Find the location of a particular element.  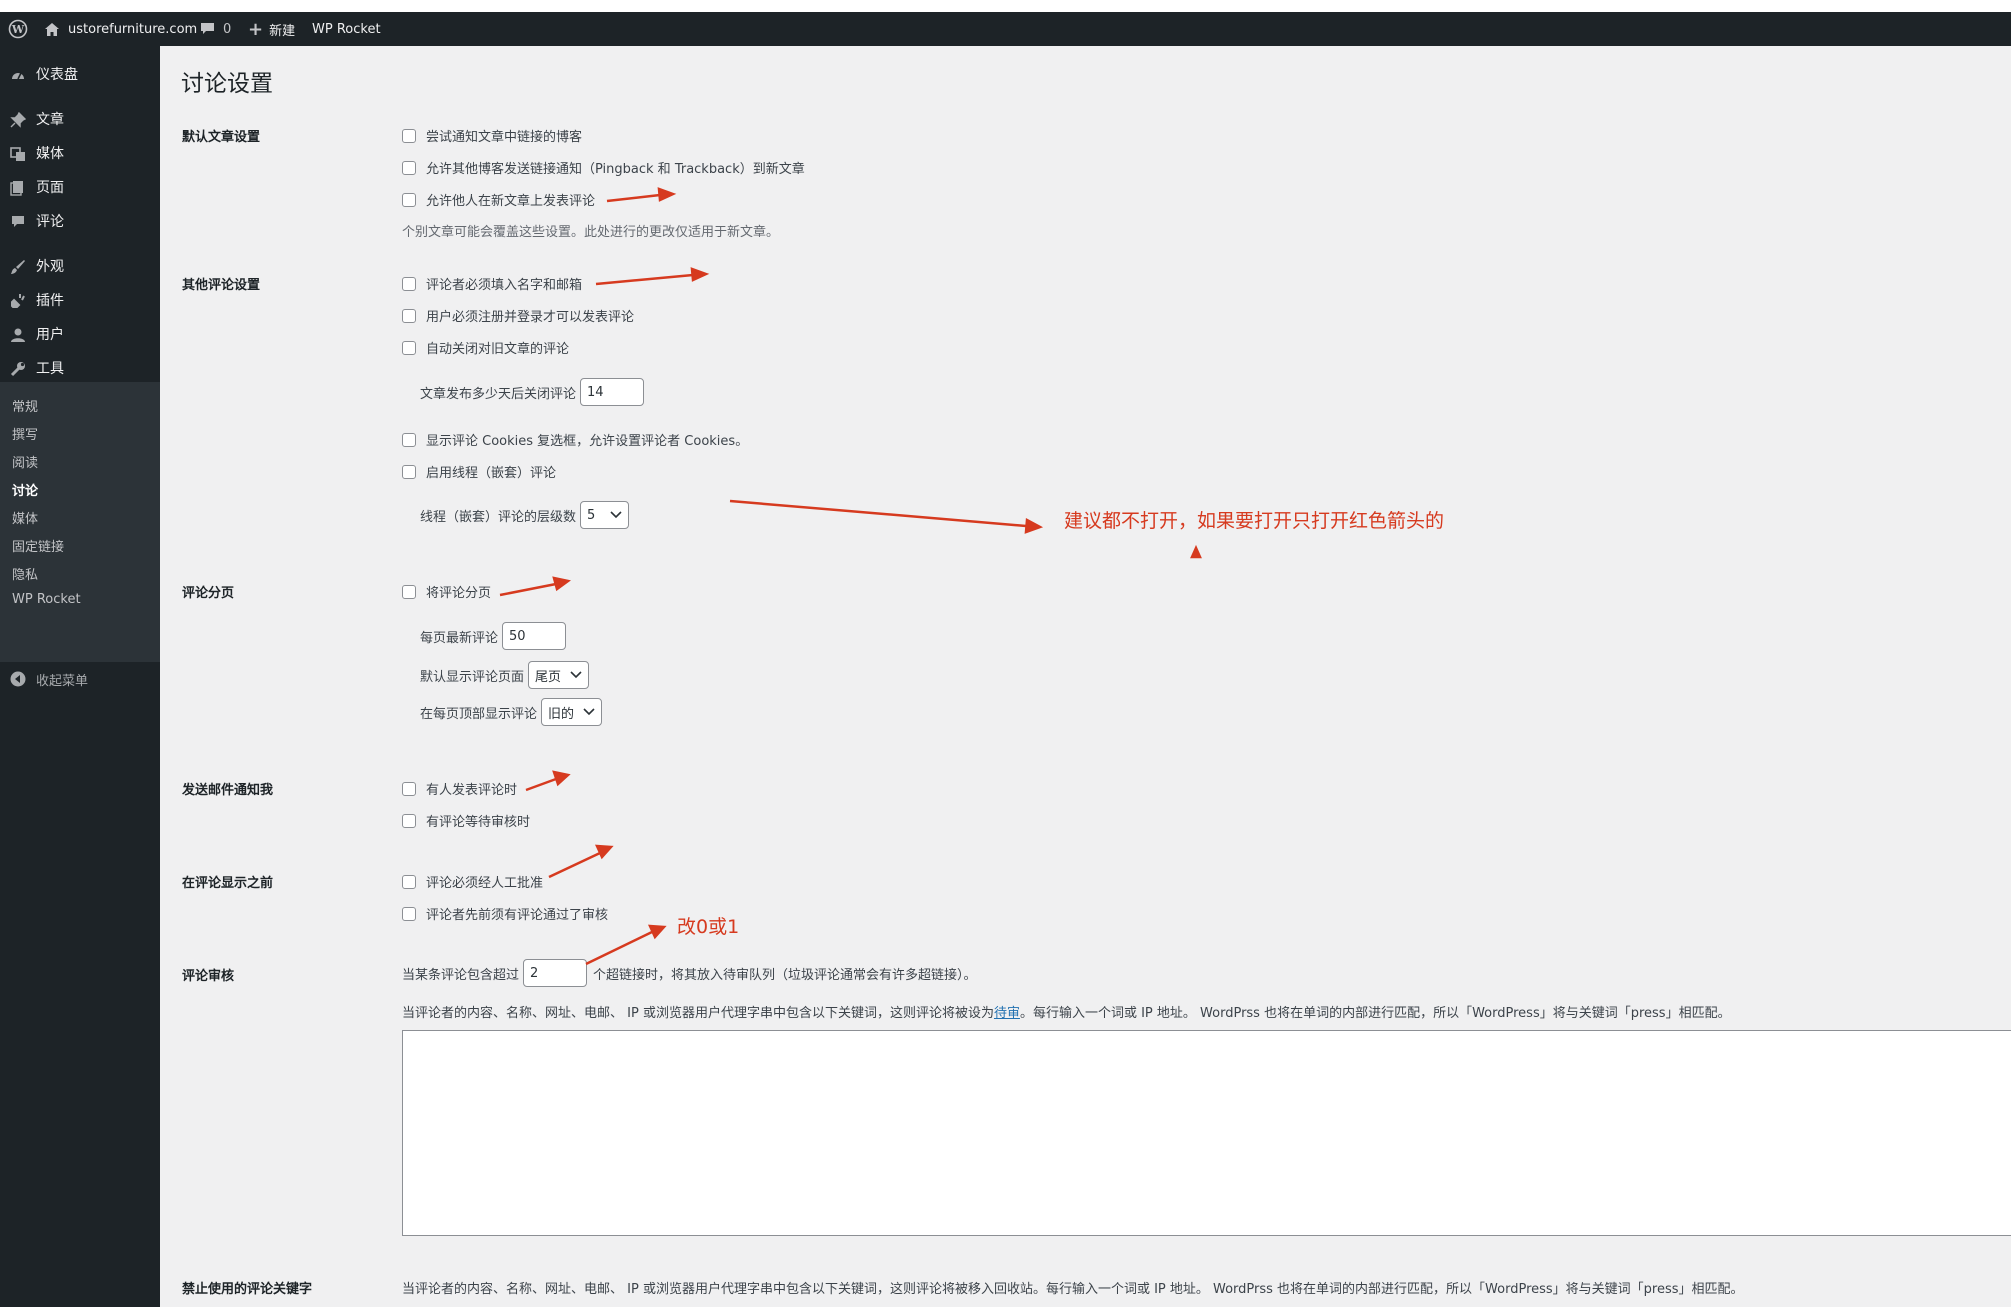

collapse-label: 收起菜单 is located at coordinates (62, 681).